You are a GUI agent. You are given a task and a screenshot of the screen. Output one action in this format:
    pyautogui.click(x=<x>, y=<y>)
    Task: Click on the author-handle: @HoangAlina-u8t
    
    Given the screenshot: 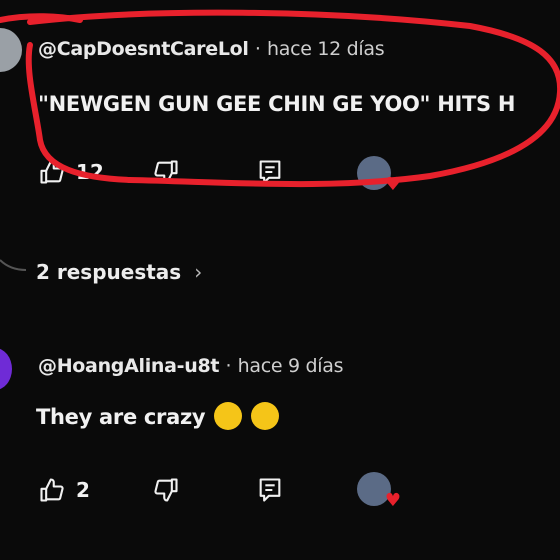 What is the action you would take?
    pyautogui.click(x=129, y=366)
    